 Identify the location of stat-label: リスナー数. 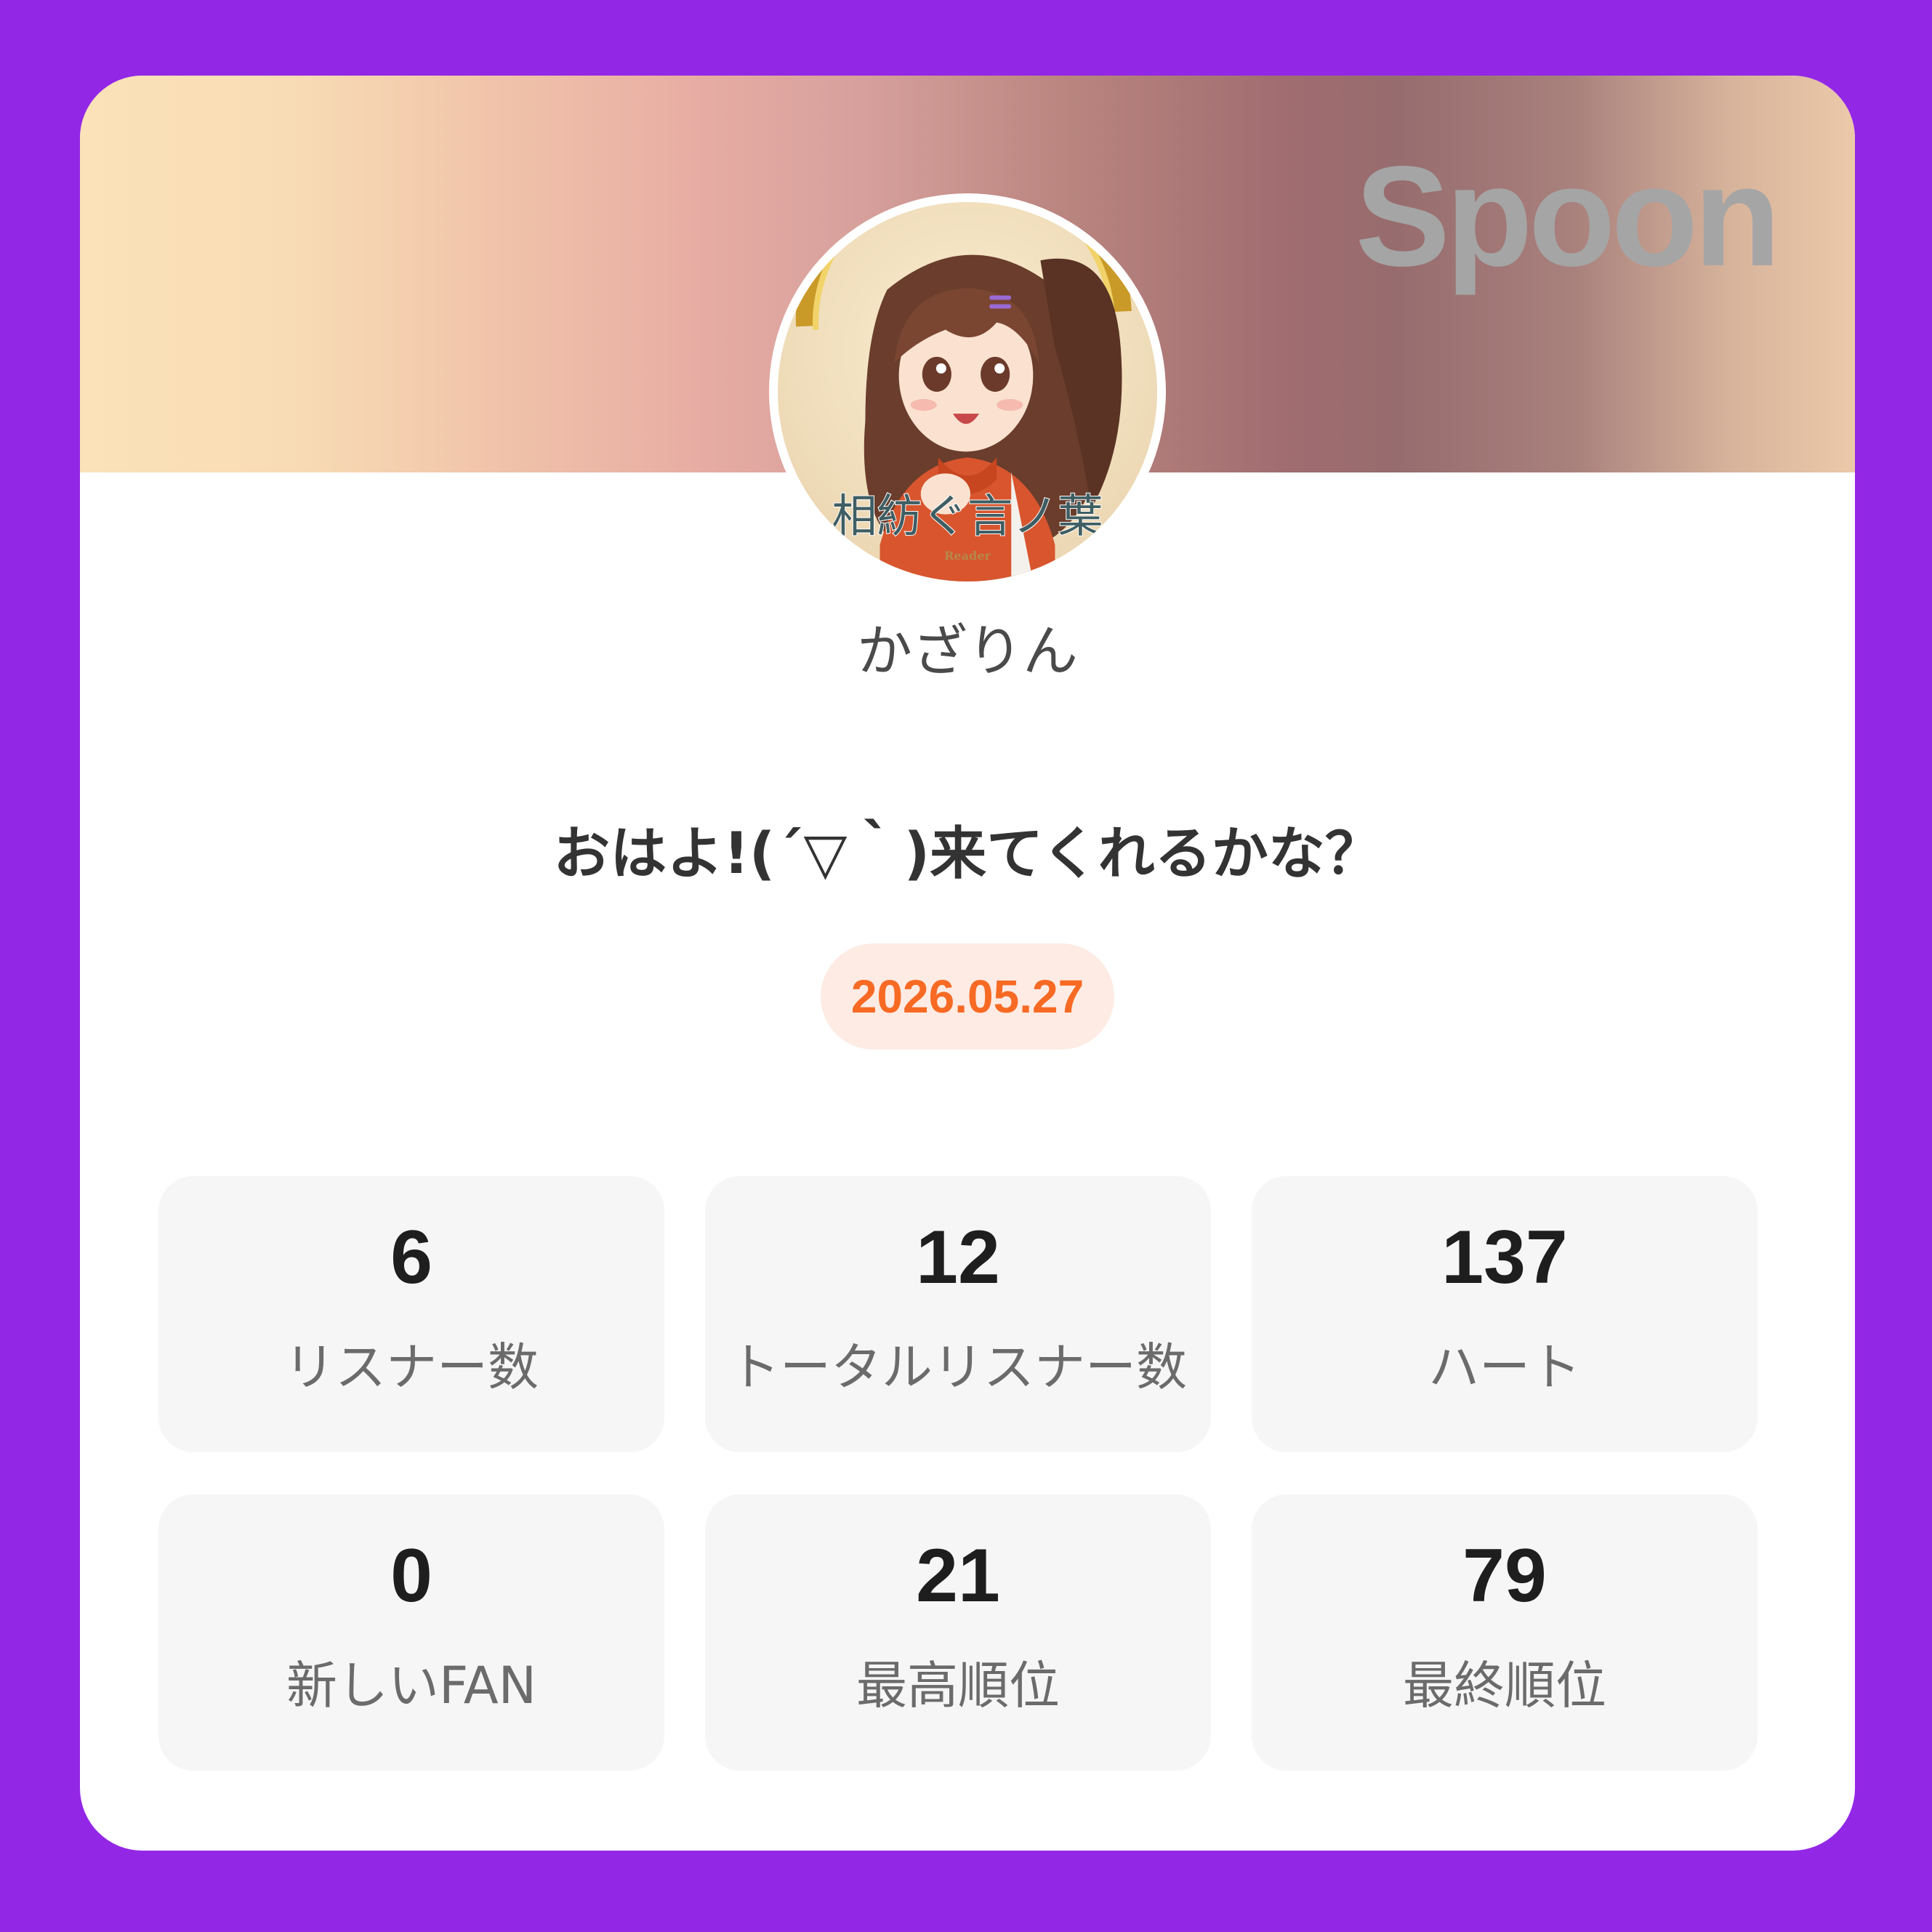
(411, 1367).